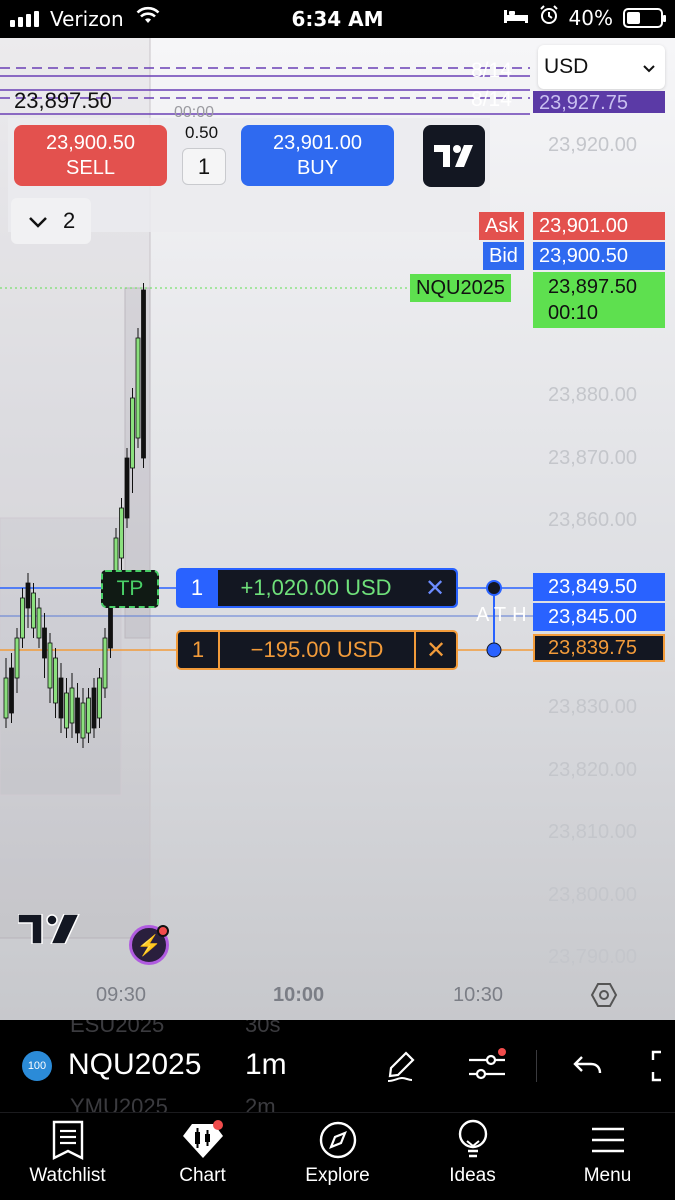  Describe the element at coordinates (604, 997) in the screenshot. I see `chart-settings-hexagon-icon` at that location.